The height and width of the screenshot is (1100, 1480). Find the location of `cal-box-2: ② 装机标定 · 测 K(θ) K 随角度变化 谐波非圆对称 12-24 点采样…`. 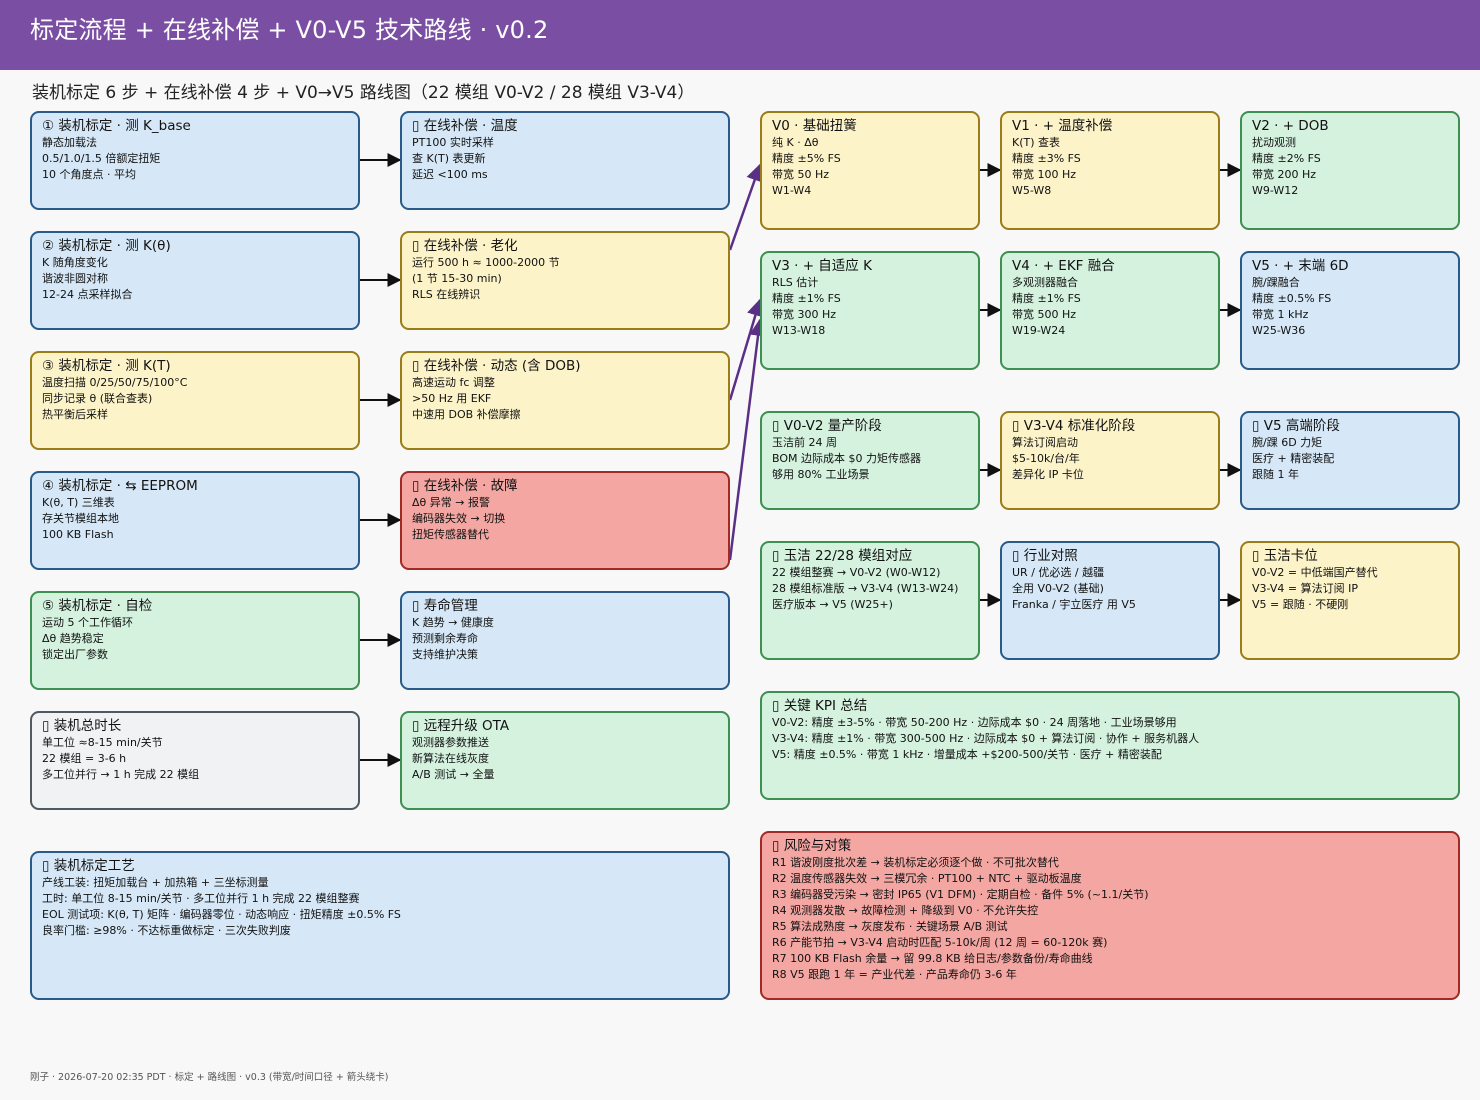

cal-box-2: ② 装机标定 · 测 K(θ) K 随角度变化 谐波非圆对称 12-24 点采样… is located at coordinates (195, 280).